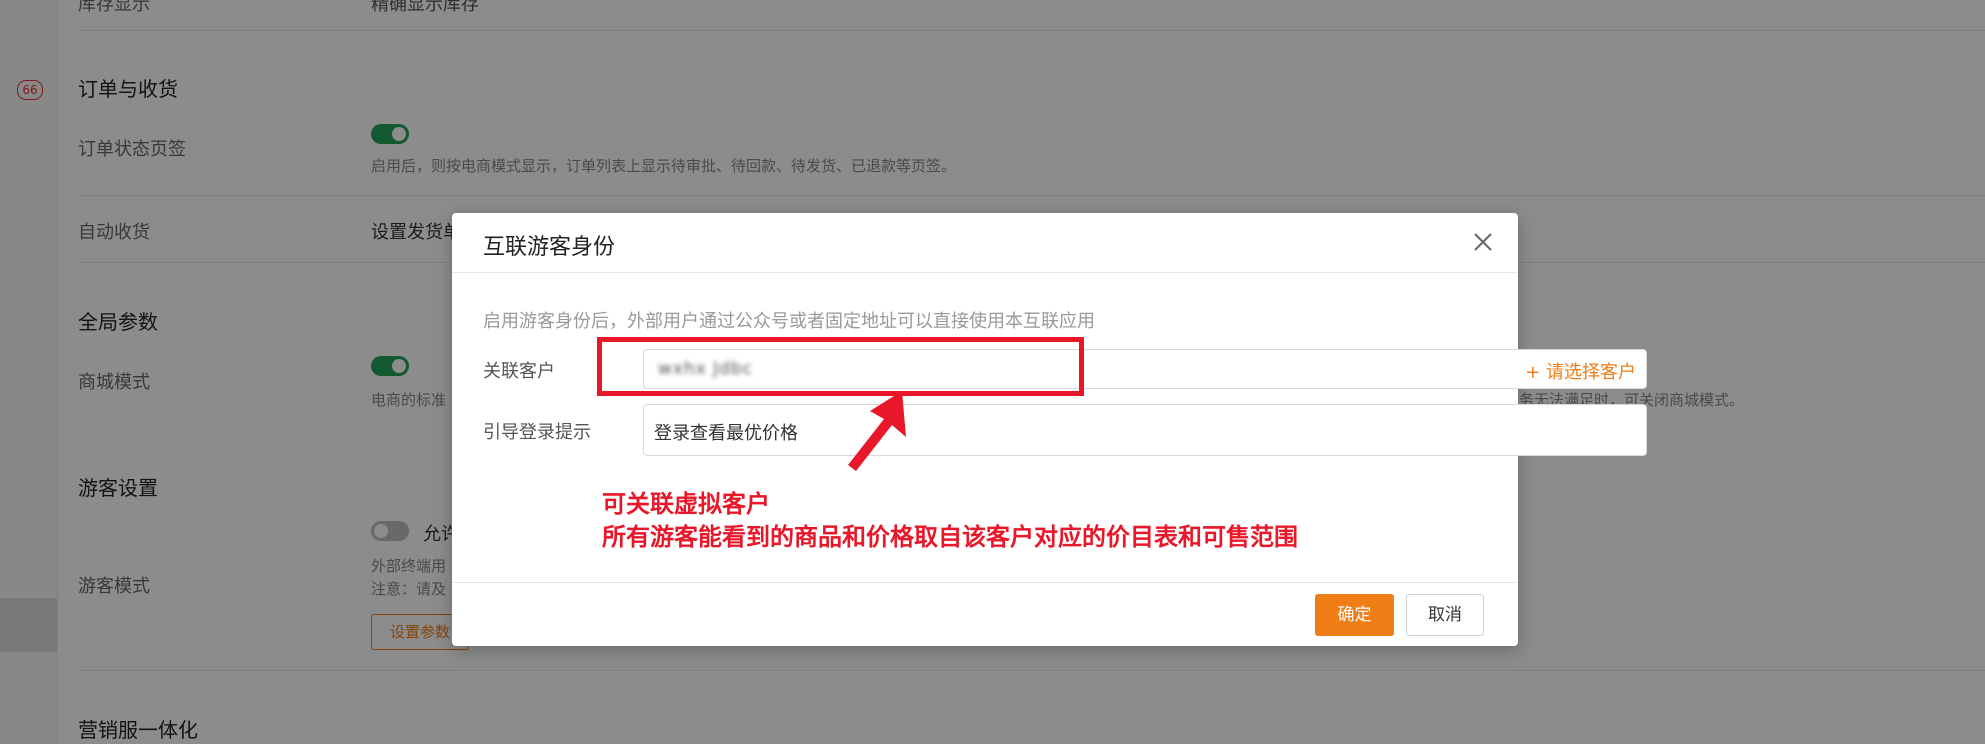 This screenshot has height=744, width=1985. I want to click on login-prompt-input: 登录查看最优价格, so click(1145, 430).